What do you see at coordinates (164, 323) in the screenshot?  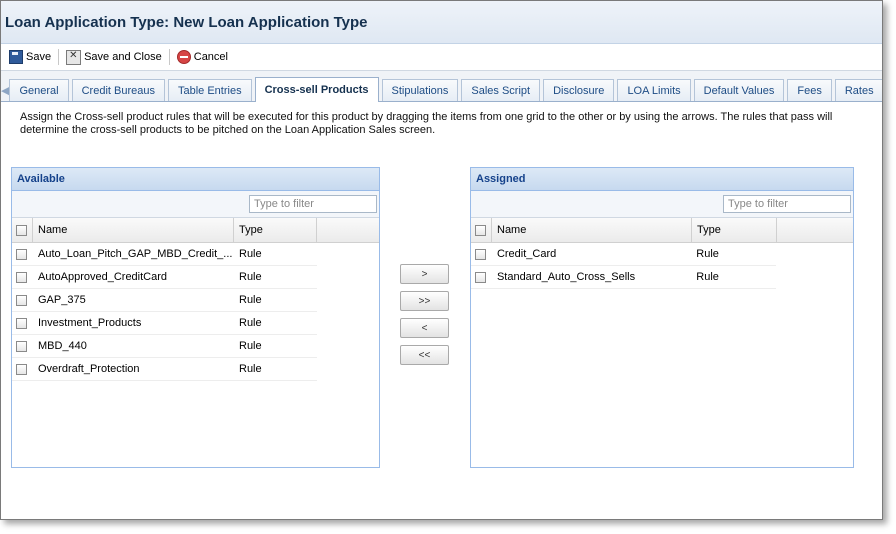 I see `table-row: Investment_Products Rule` at bounding box center [164, 323].